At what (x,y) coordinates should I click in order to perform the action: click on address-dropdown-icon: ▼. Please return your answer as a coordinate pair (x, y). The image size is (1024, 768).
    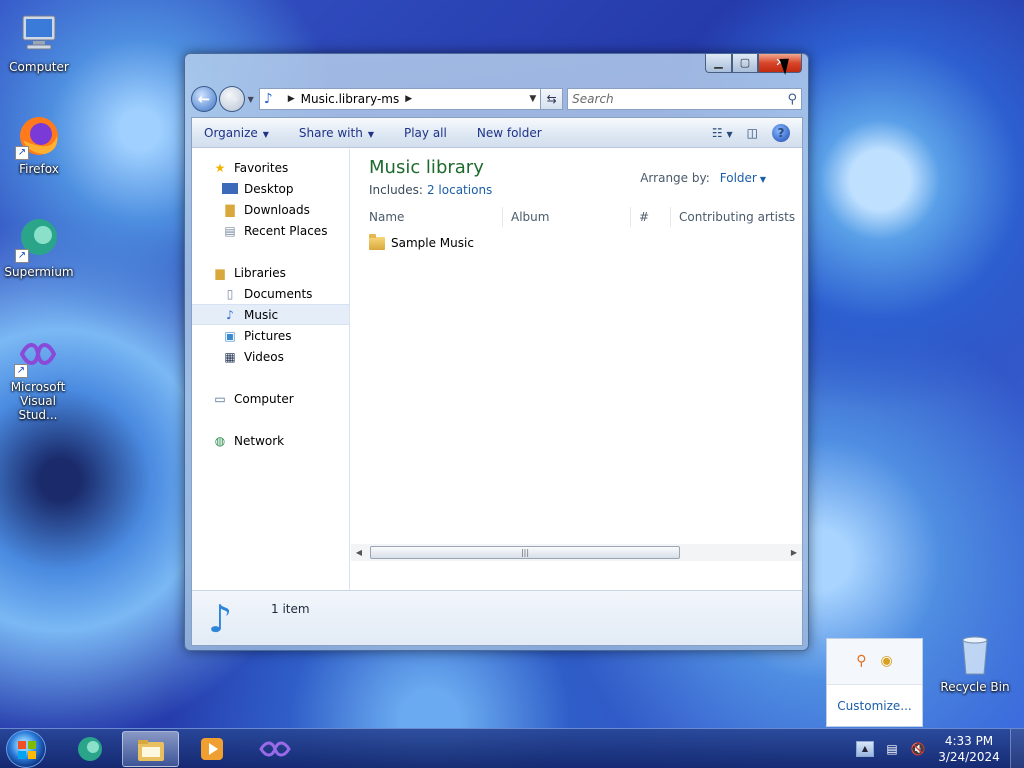
    Looking at the image, I should click on (532, 99).